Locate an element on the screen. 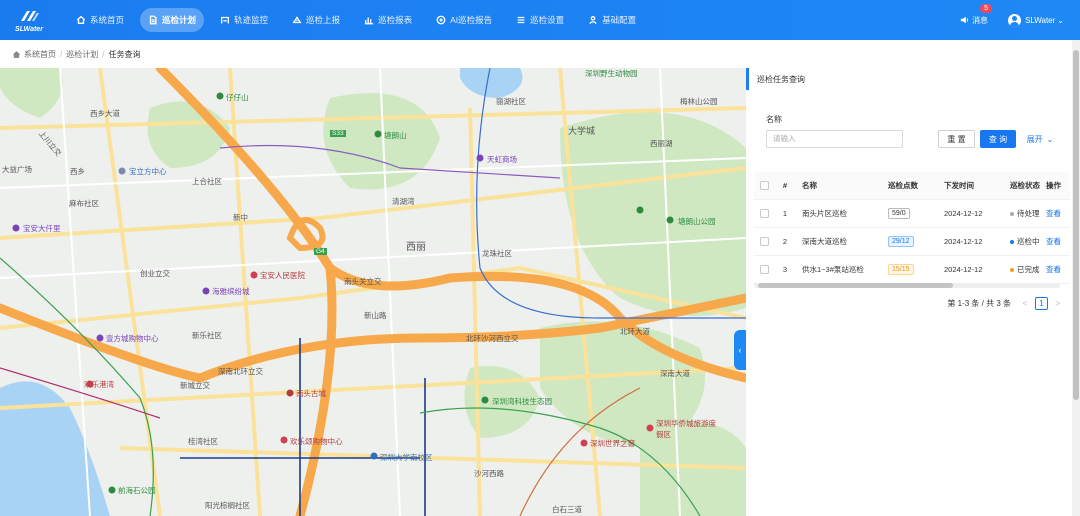 The height and width of the screenshot is (516, 1080). nav-base-config: 基础配置 is located at coordinates (612, 20).